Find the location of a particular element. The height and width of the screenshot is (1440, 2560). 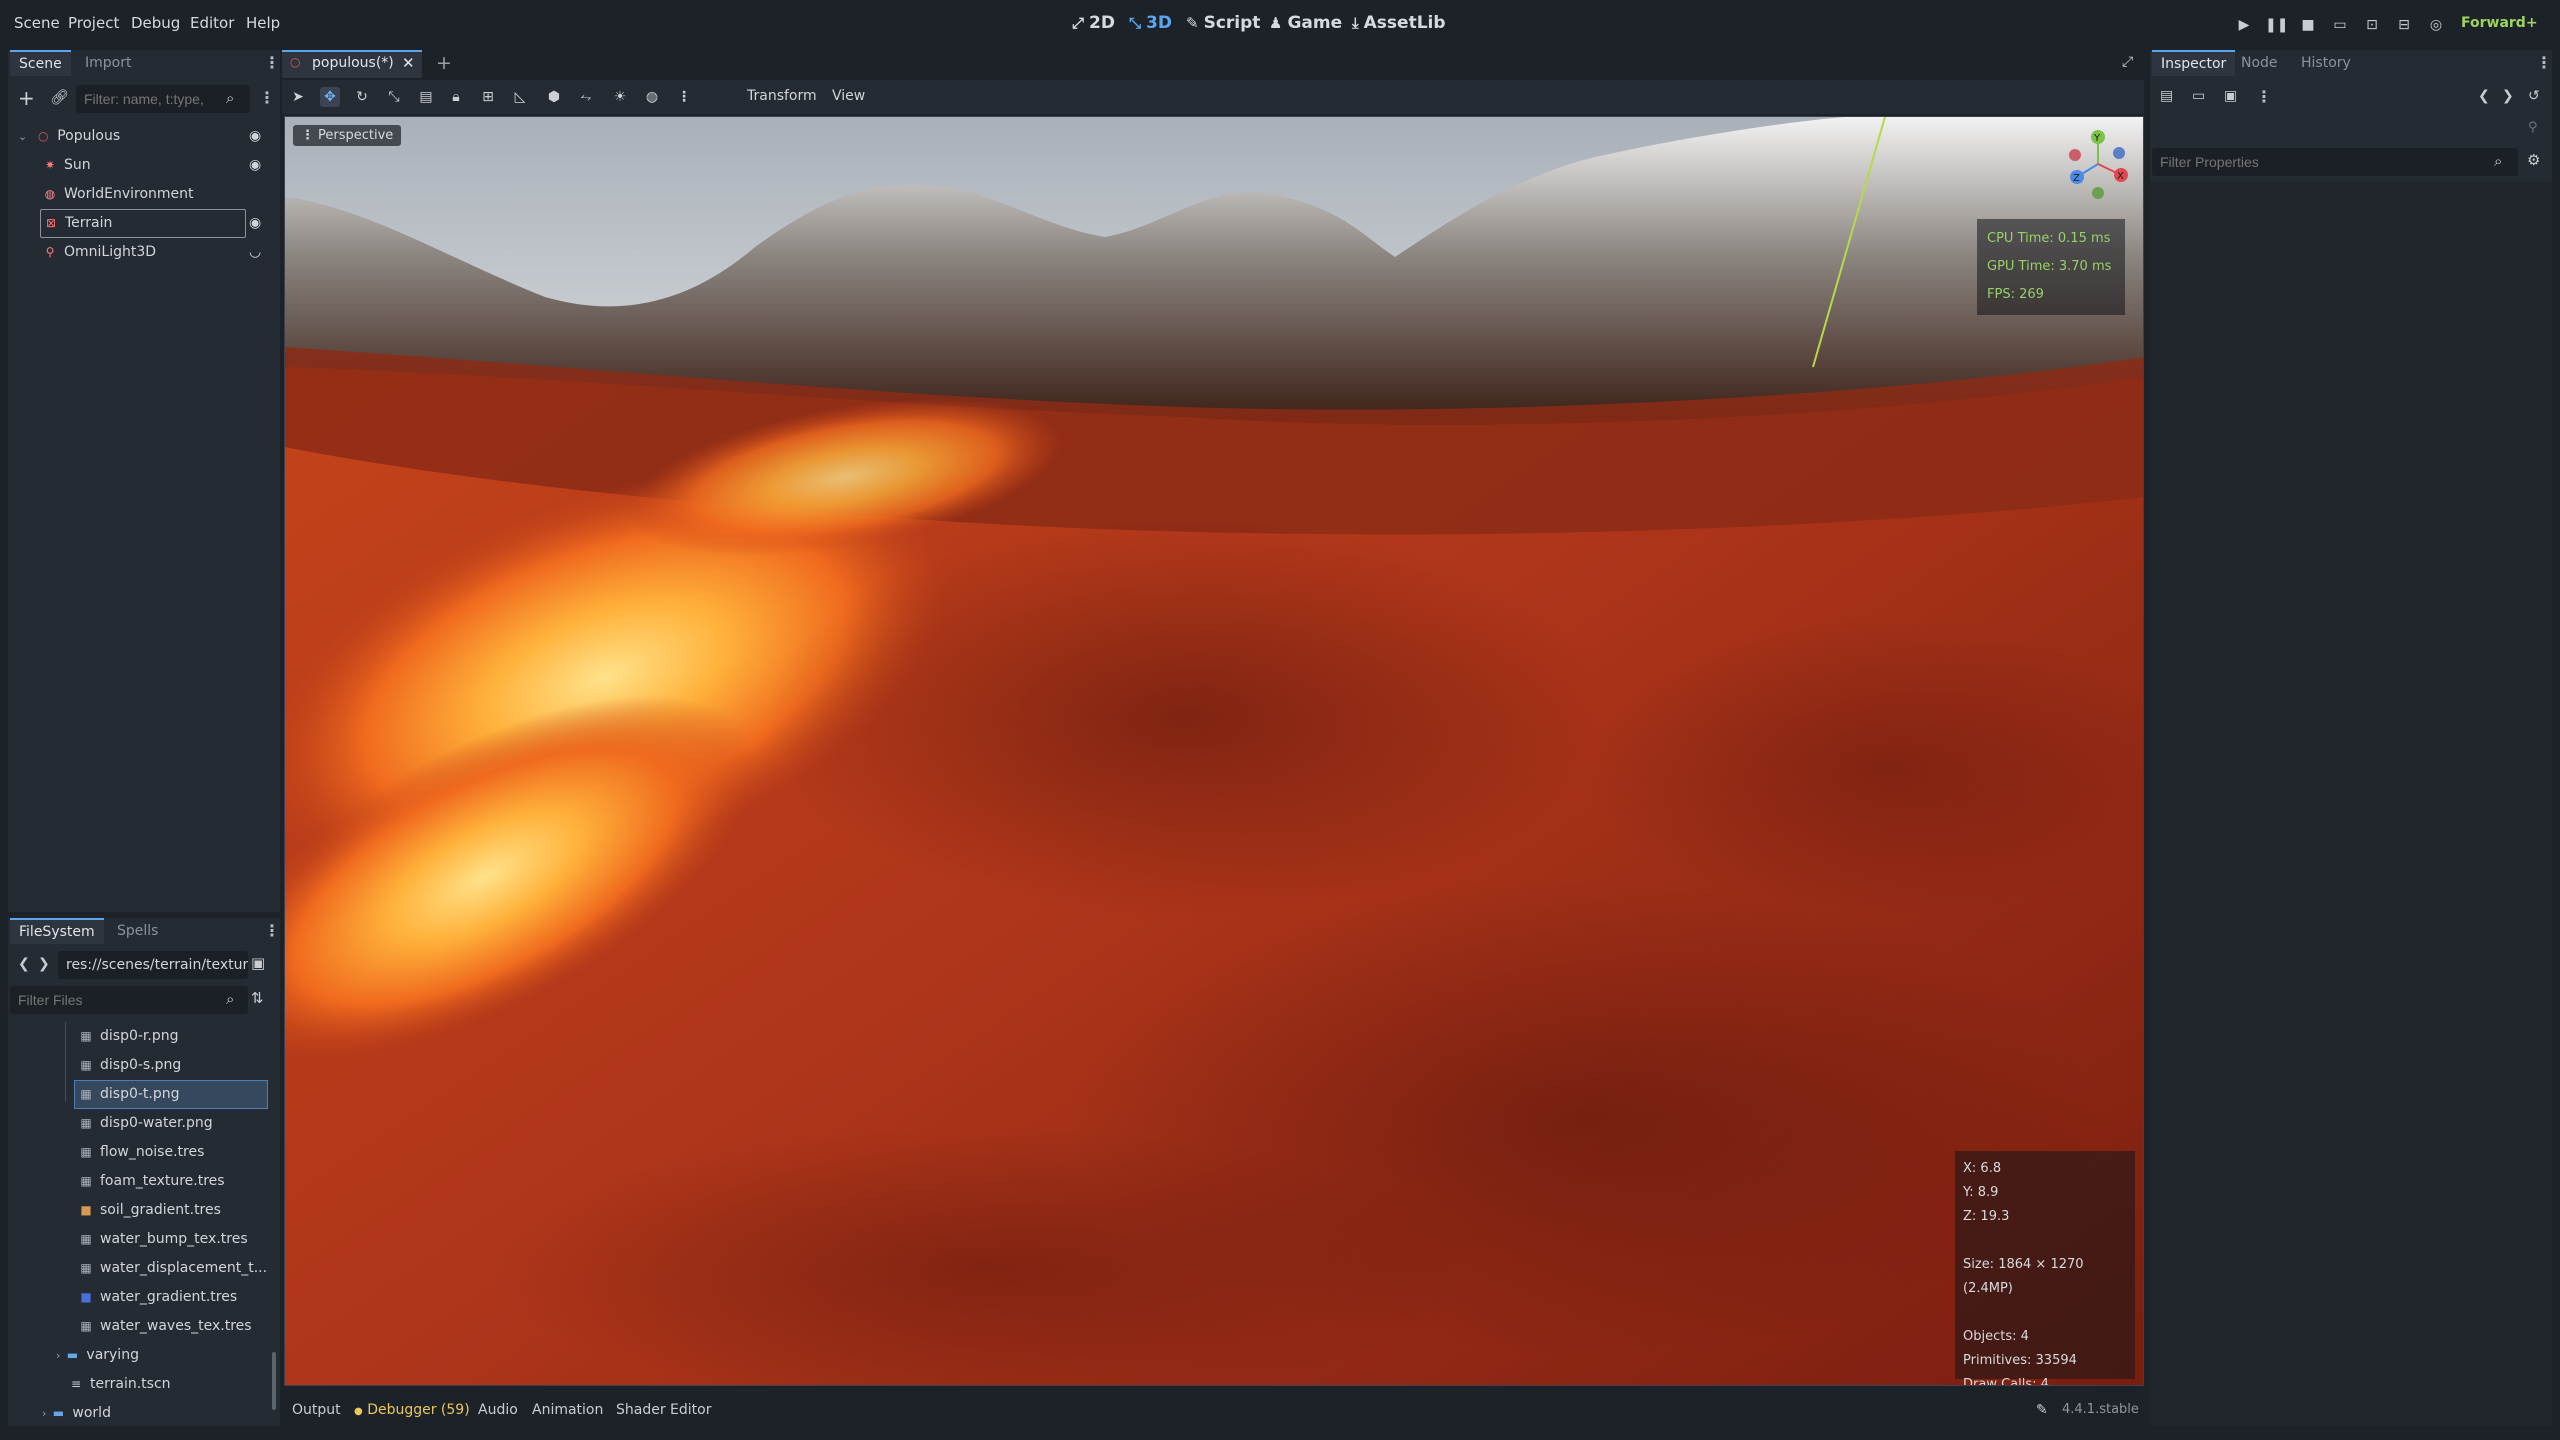

distraction-free-icon: ⤢ is located at coordinates (2127, 62).